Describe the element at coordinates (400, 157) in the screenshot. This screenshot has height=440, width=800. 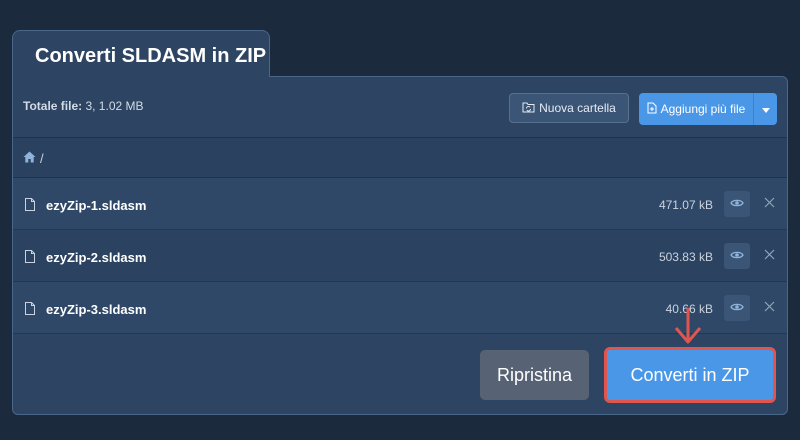
I see `breadcrumb-bar: /` at that location.